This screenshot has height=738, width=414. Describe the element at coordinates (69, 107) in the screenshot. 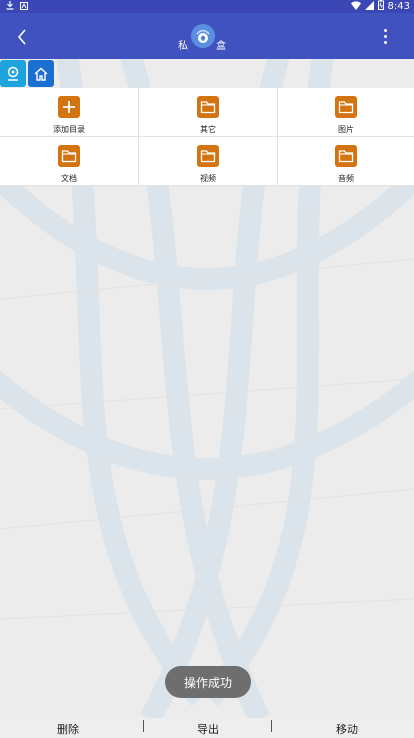

I see `plus-icon` at that location.